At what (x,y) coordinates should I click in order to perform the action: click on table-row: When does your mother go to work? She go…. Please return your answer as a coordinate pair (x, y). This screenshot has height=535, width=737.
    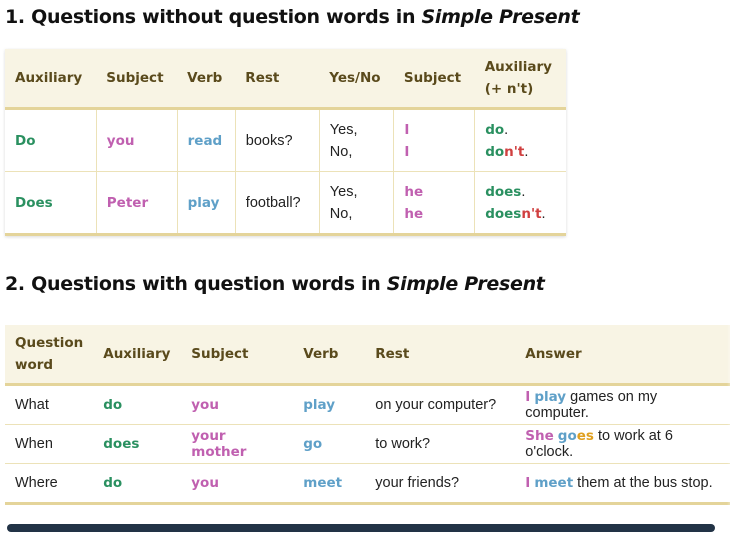
    Looking at the image, I should click on (367, 444).